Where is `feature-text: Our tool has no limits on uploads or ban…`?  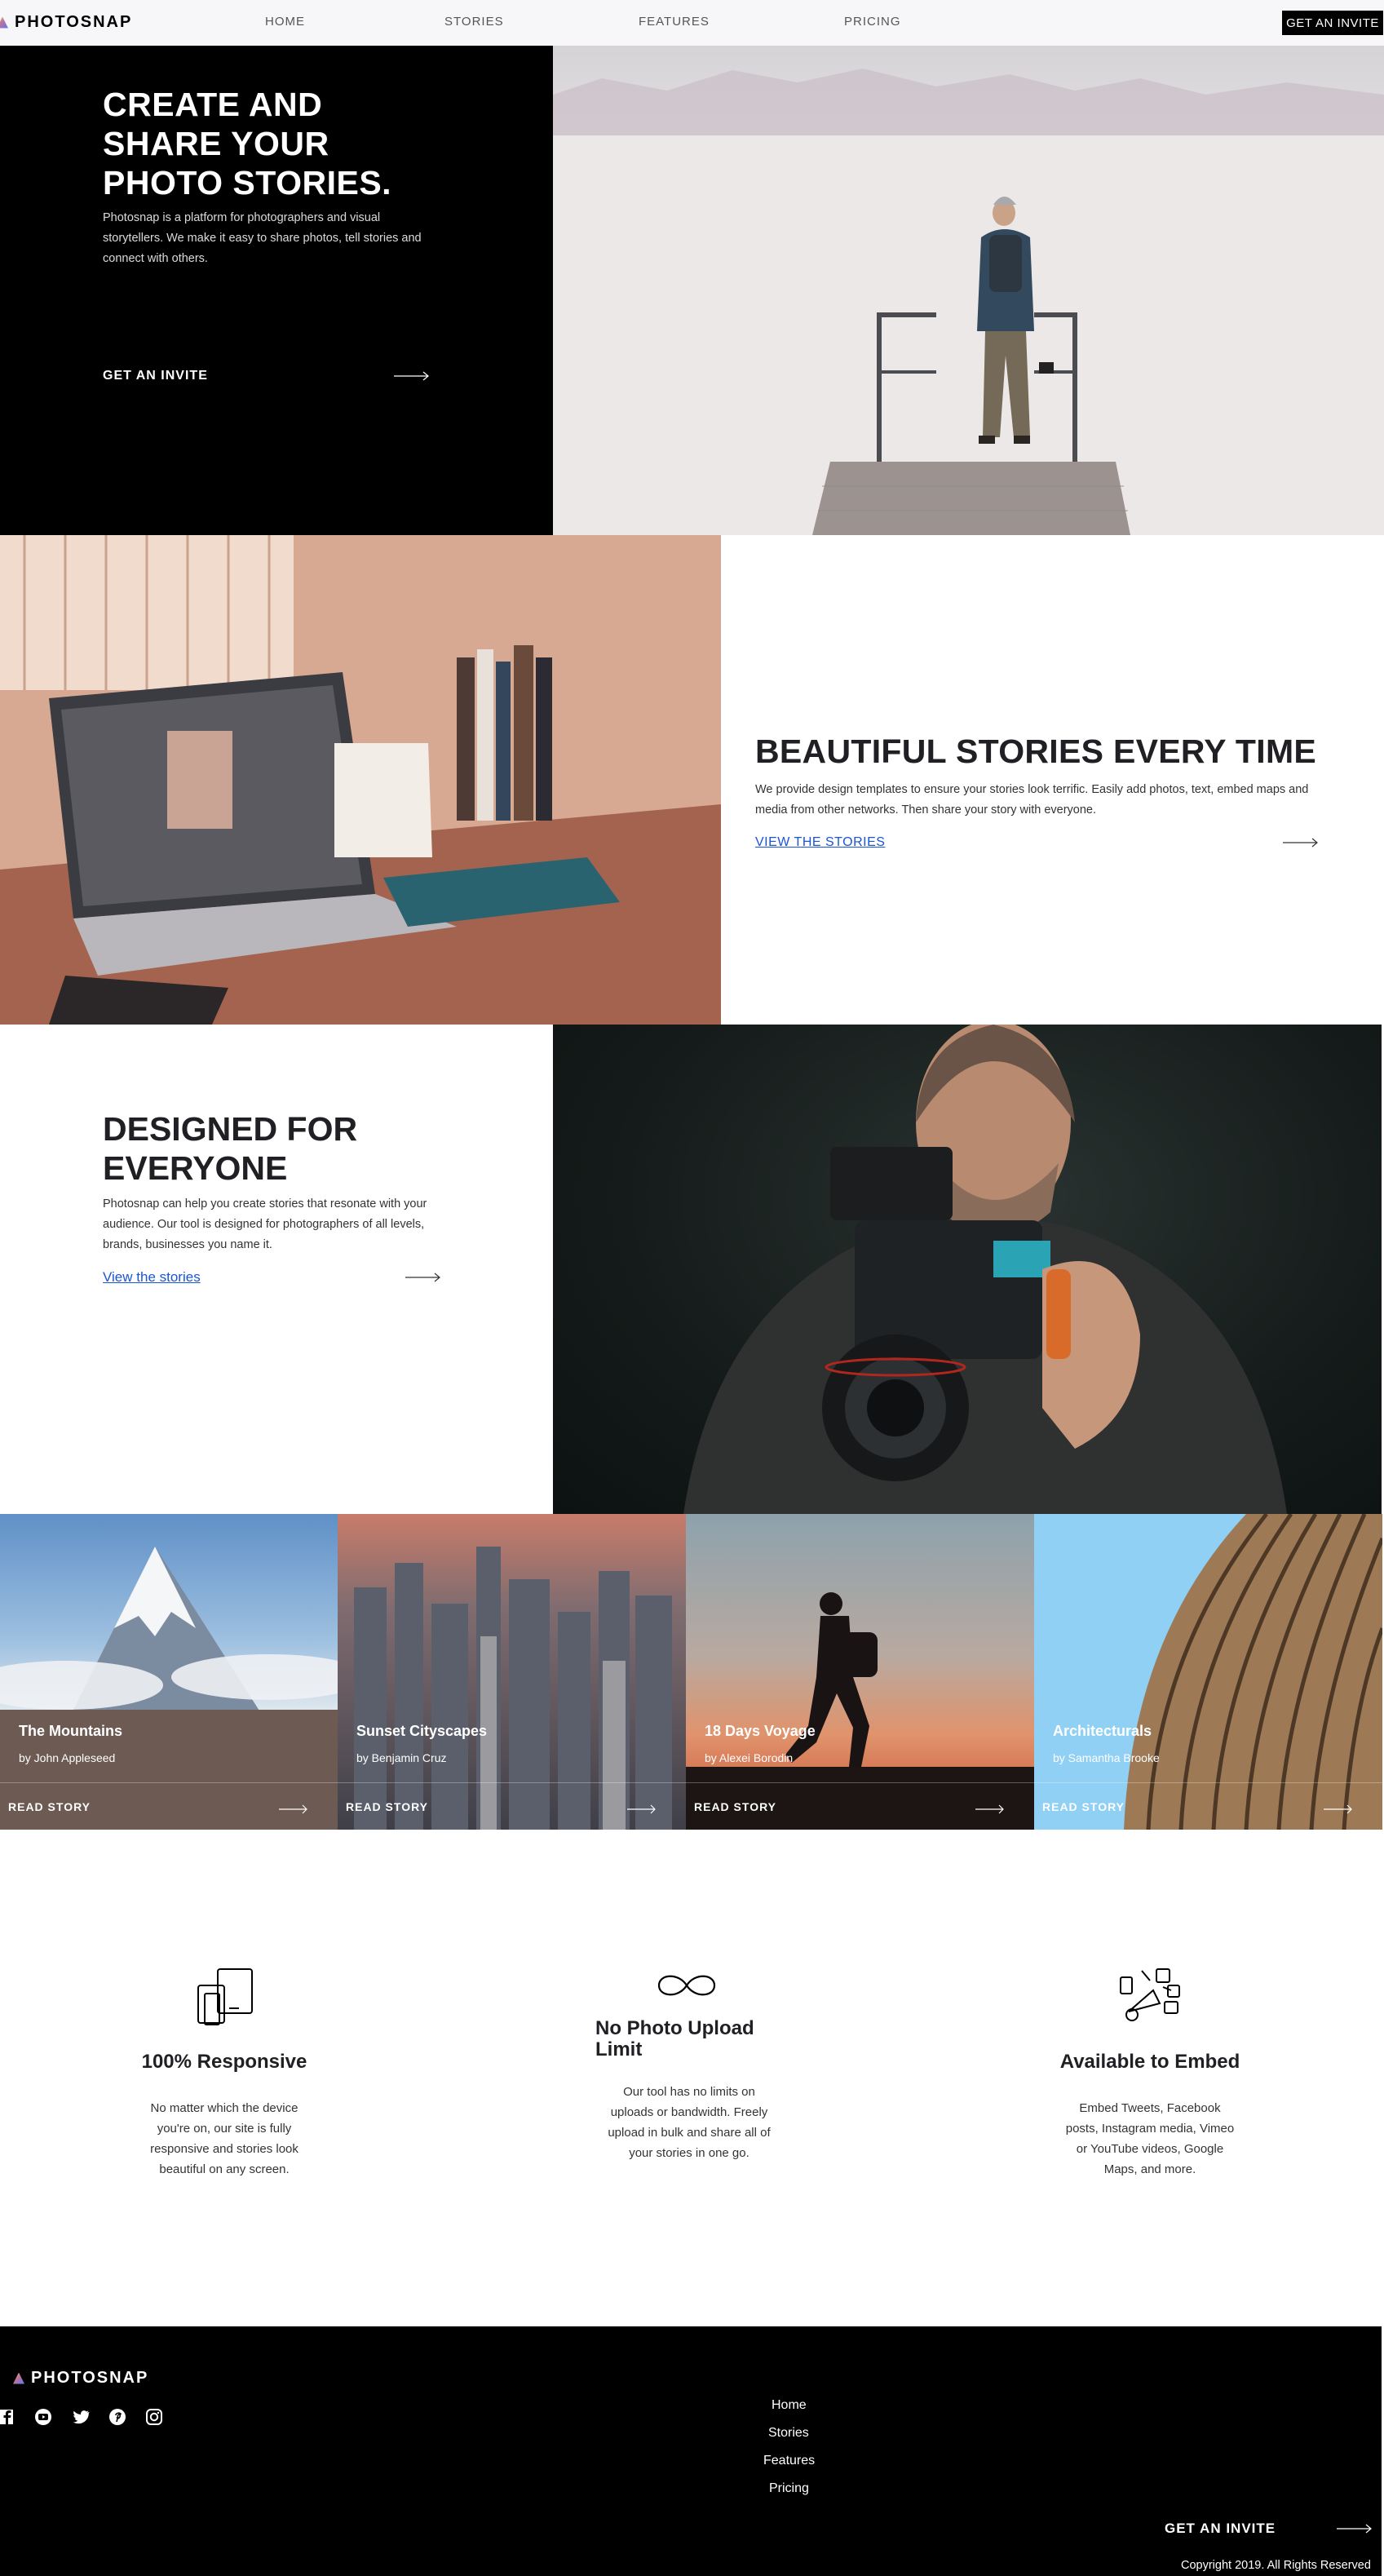 feature-text: Our tool has no limits on uploads or ban… is located at coordinates (689, 2122).